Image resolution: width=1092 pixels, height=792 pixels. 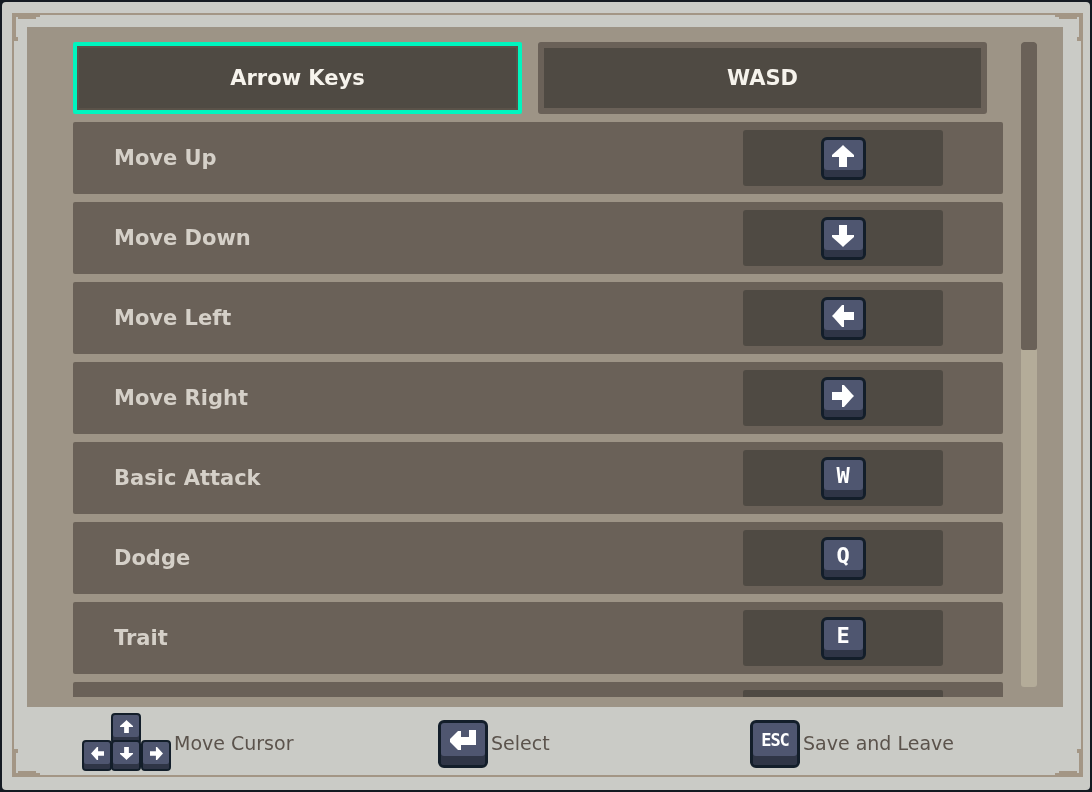 What do you see at coordinates (1029, 364) in the screenshot?
I see `scrollbar-track` at bounding box center [1029, 364].